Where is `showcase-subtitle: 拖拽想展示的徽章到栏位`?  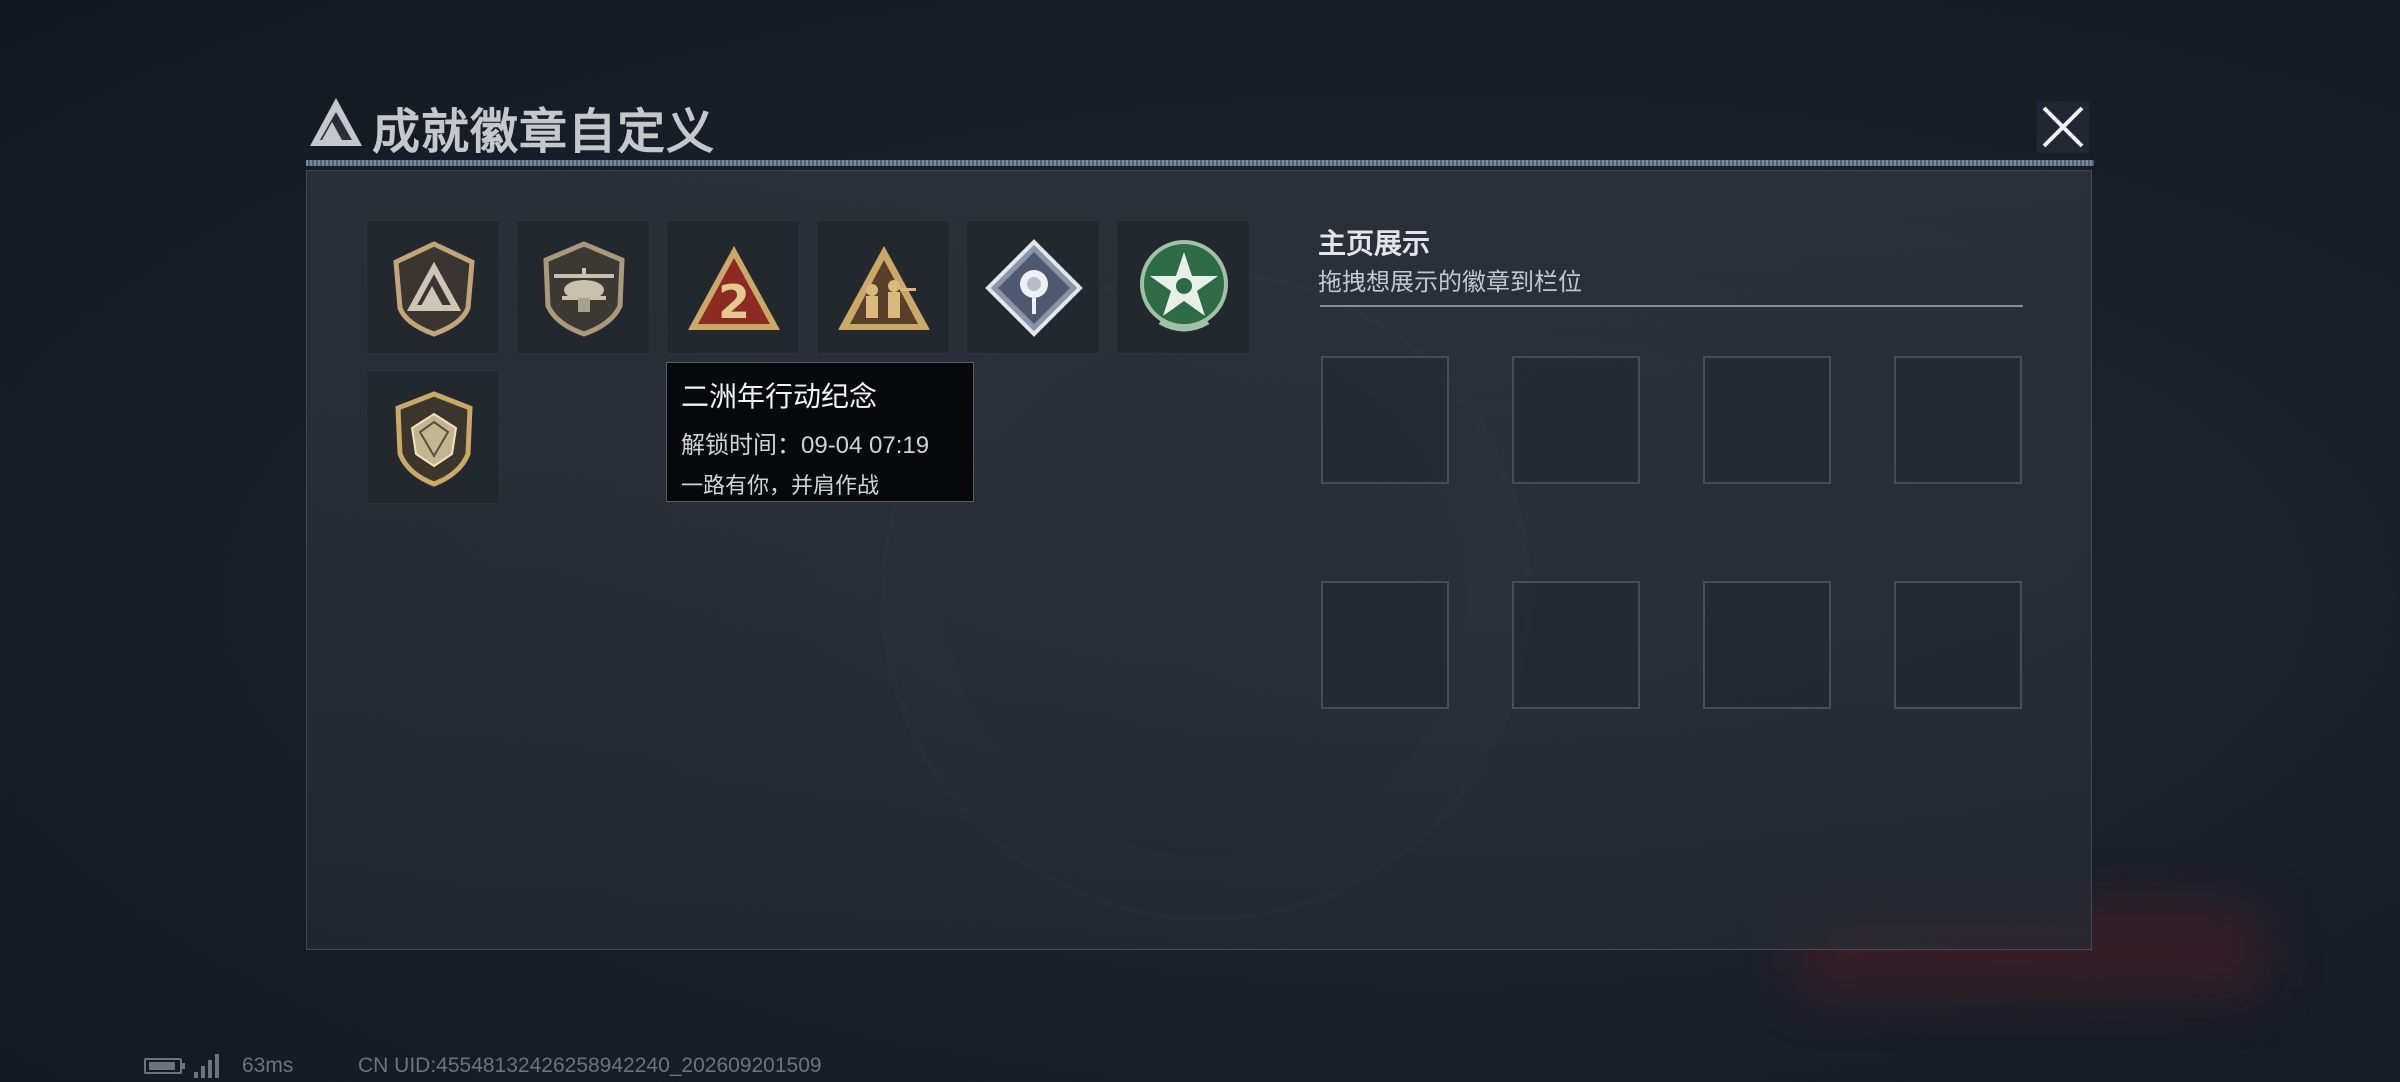
showcase-subtitle: 拖拽想展示的徽章到栏位 is located at coordinates (1450, 282).